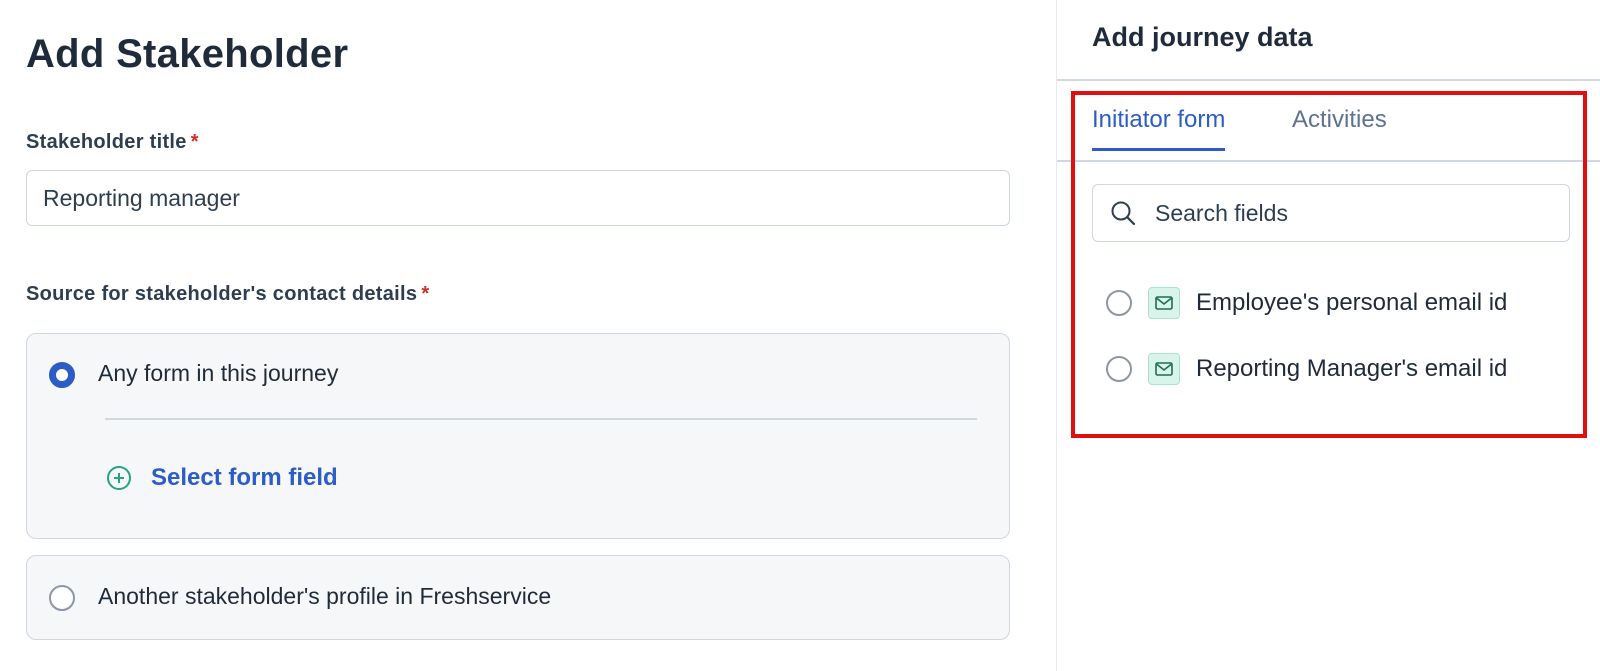 The height and width of the screenshot is (671, 1600). Describe the element at coordinates (1202, 37) in the screenshot. I see `panel-title: Add journey data` at that location.